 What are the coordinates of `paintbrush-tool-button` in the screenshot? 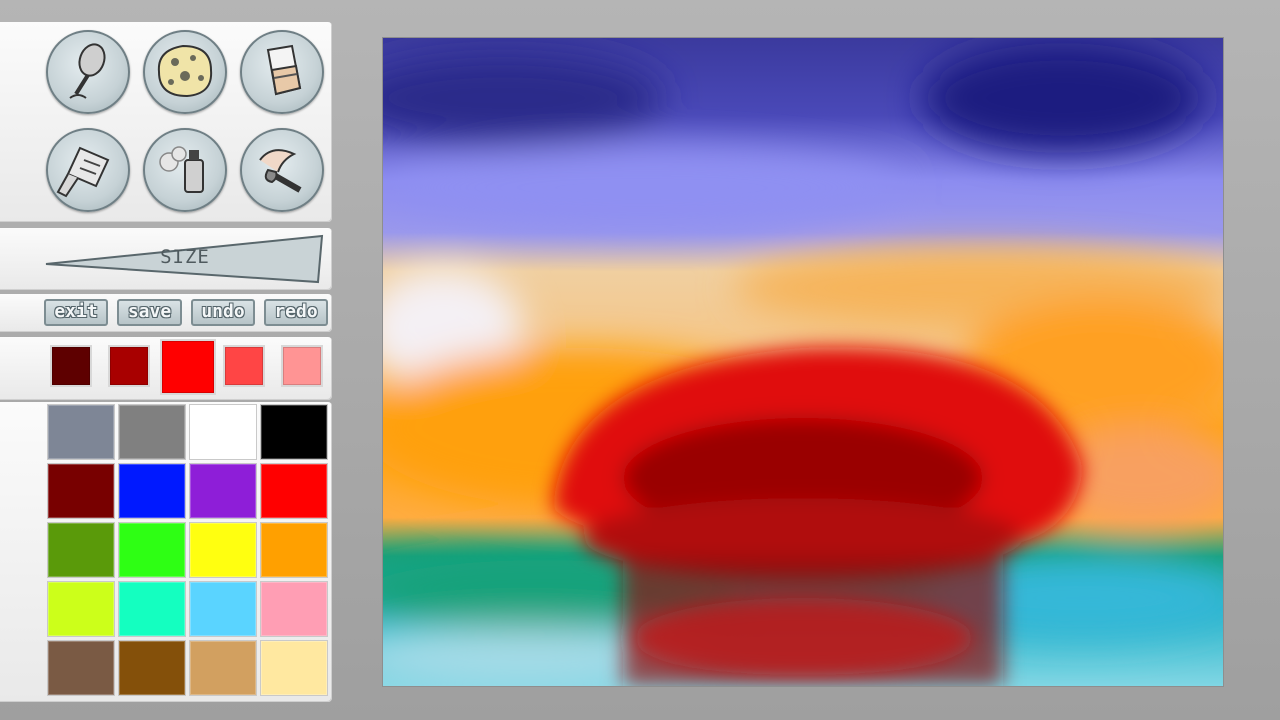 It's located at (282, 170).